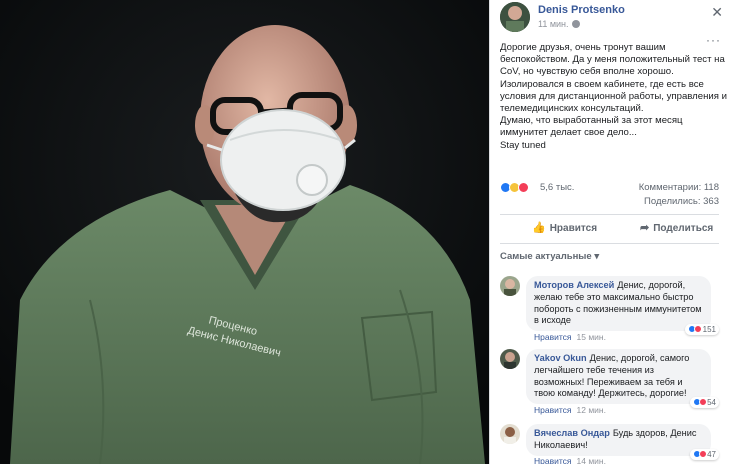 This screenshot has width=729, height=464. Describe the element at coordinates (515, 17) in the screenshot. I see `author-avatar` at that location.